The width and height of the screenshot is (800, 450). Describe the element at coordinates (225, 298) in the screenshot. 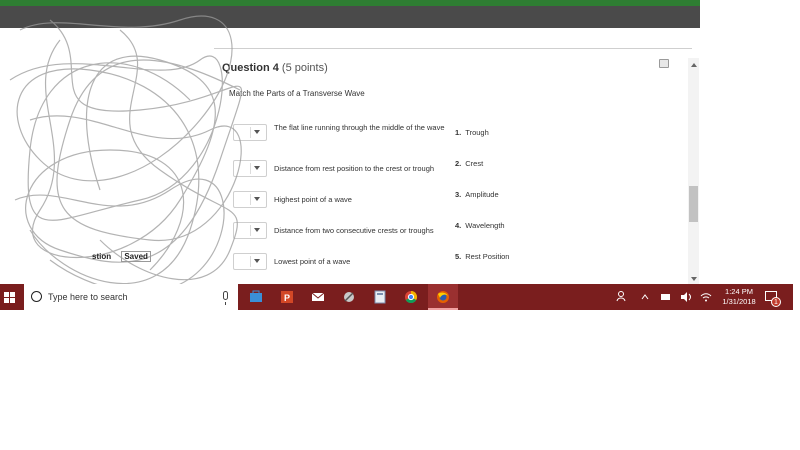

I see `microphone-icon` at that location.